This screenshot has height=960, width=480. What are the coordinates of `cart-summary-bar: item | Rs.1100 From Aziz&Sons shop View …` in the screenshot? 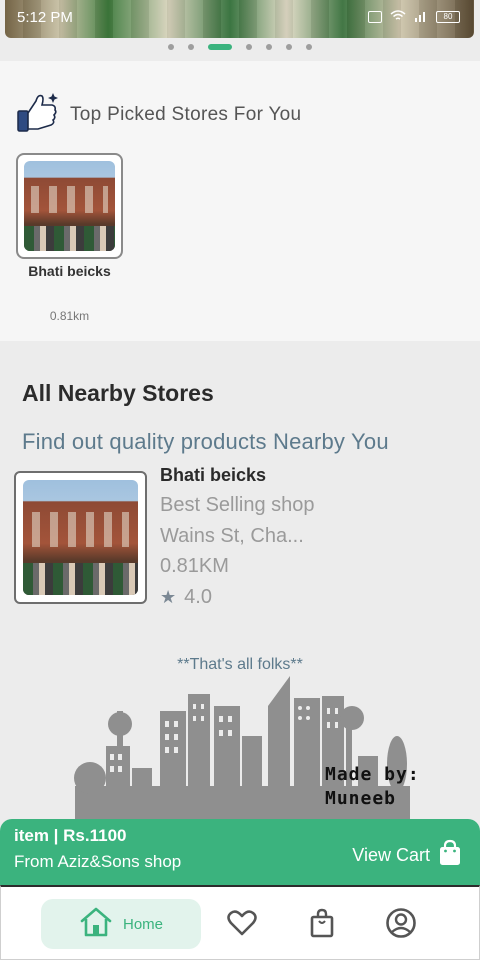 It's located at (240, 852).